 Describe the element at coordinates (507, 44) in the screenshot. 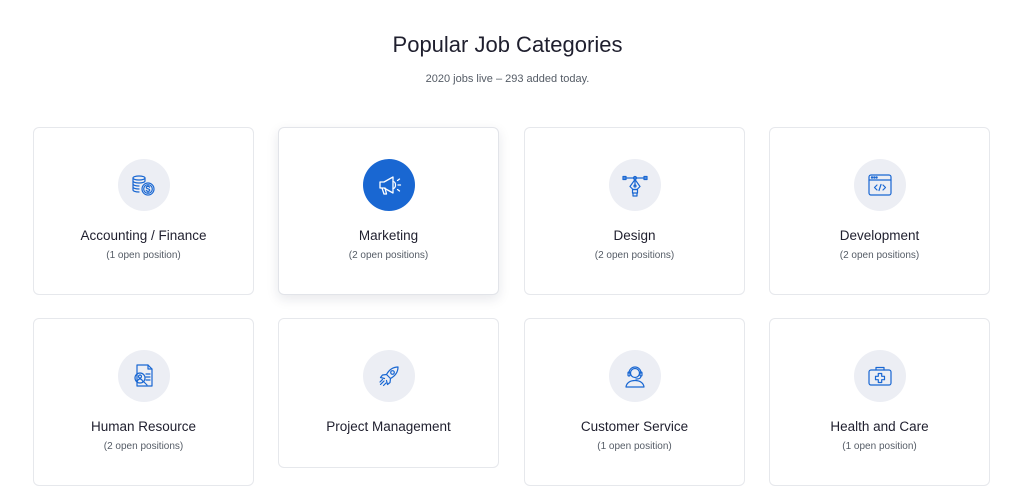

I see `page-title: Popular Job Categories` at that location.